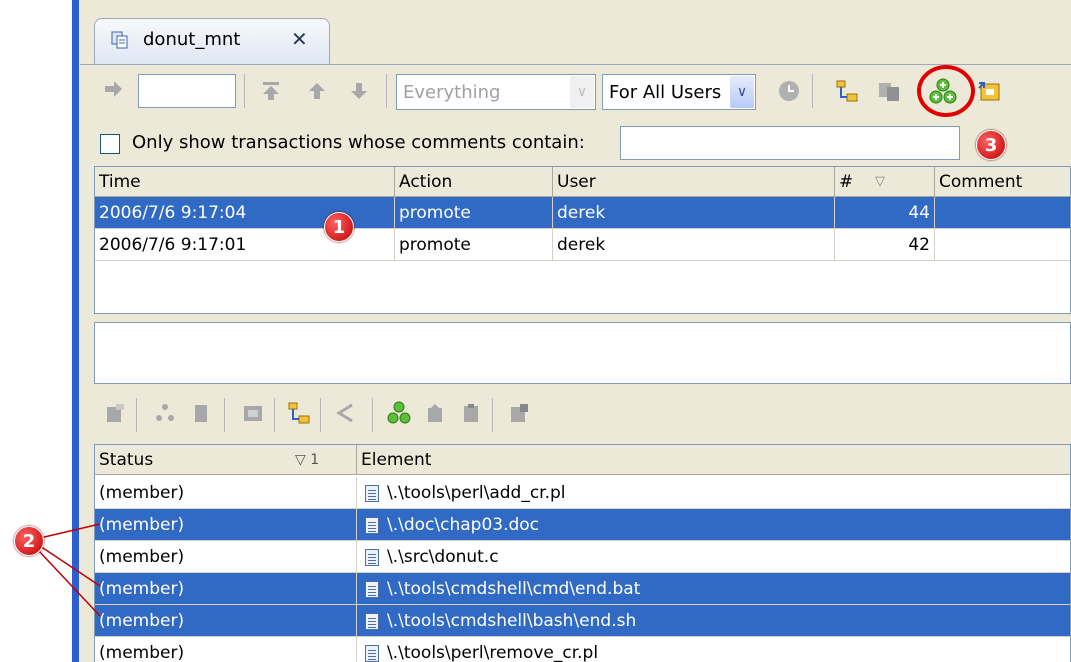 This screenshot has width=1071, height=662. I want to click on first-icon, so click(271, 91).